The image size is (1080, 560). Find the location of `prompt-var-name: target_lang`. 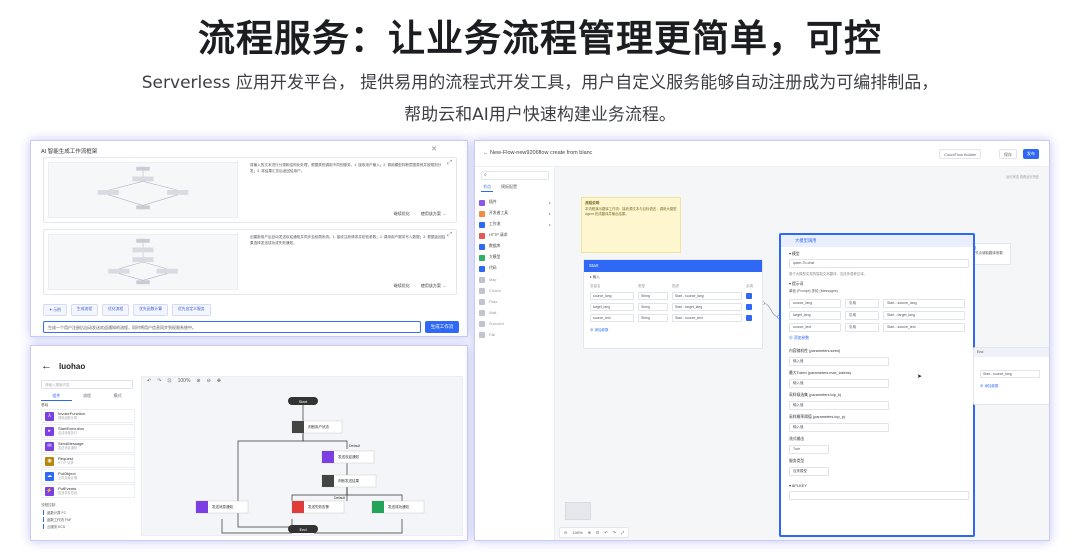

prompt-var-name: target_lang is located at coordinates (815, 315).